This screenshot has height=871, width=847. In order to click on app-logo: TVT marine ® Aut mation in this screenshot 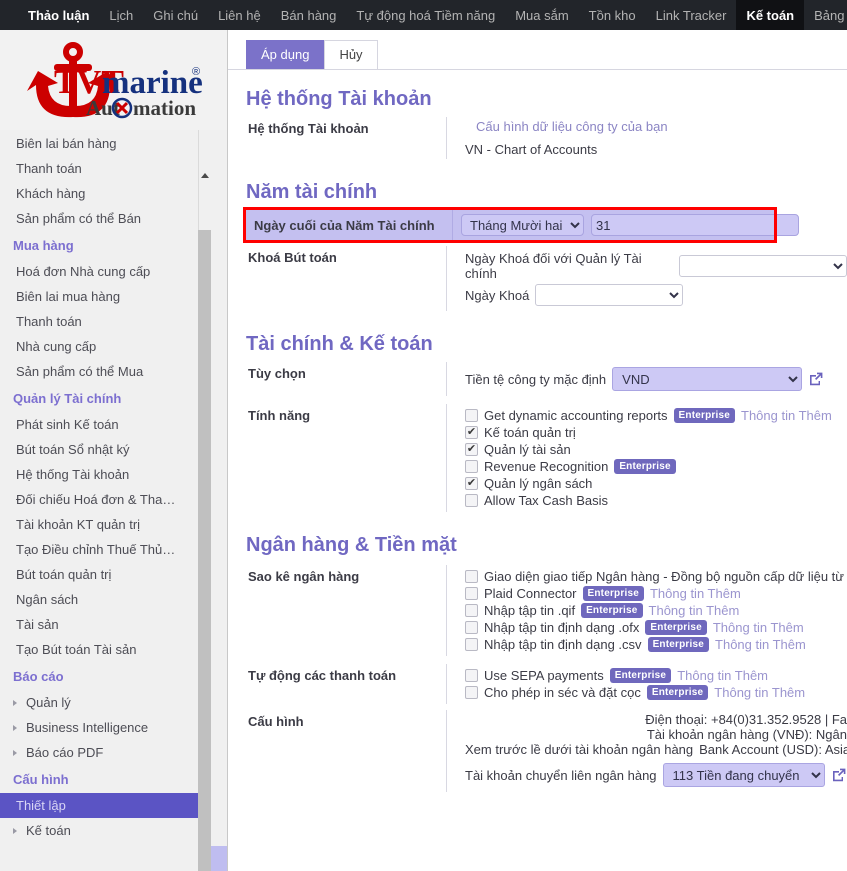, I will do `click(113, 80)`.